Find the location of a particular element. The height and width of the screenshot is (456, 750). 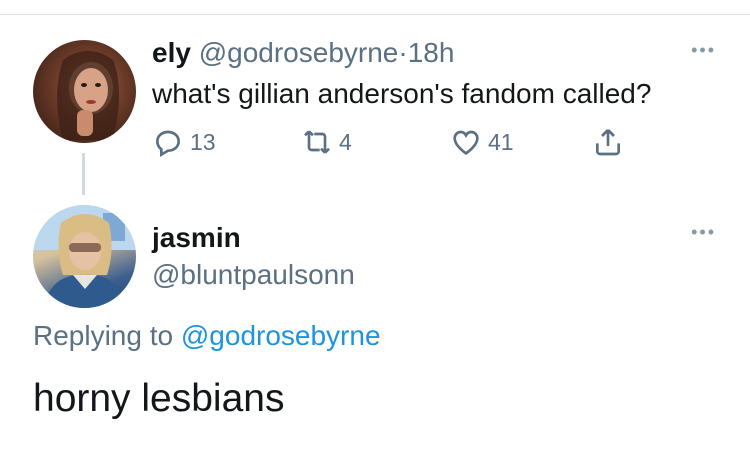

retweet-button: 4 is located at coordinates (326, 142).